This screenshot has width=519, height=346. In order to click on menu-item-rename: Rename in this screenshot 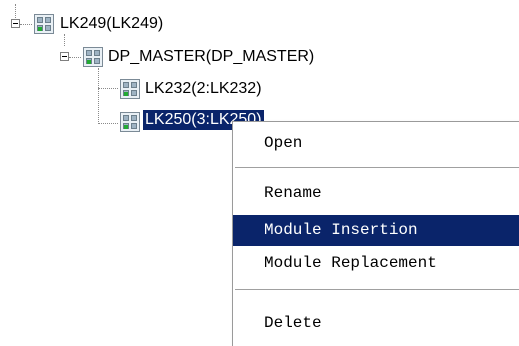, I will do `click(376, 193)`.